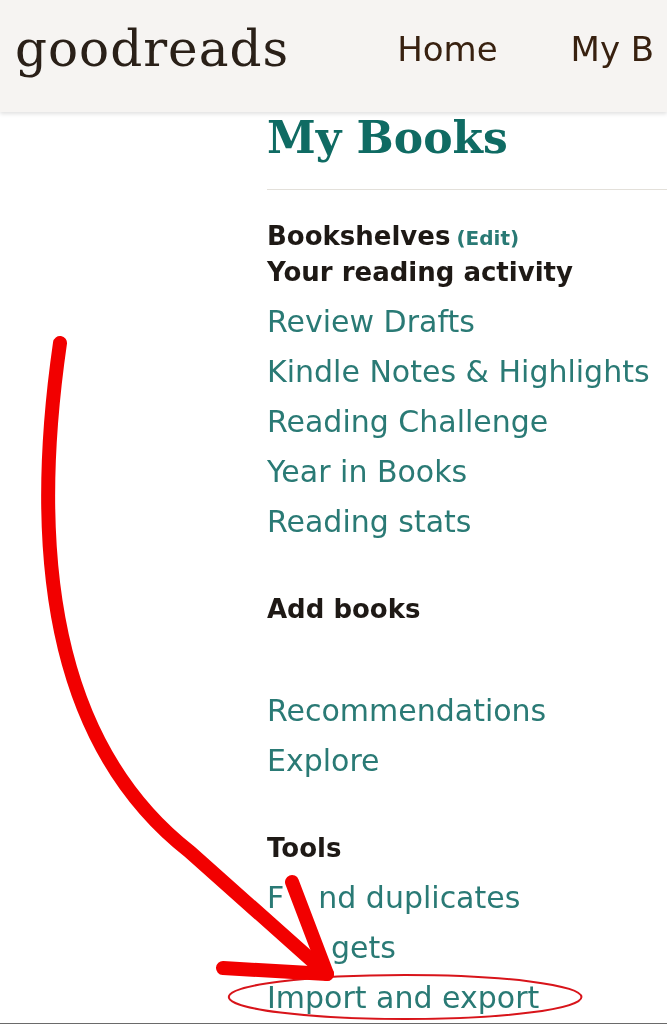 This screenshot has width=667, height=1024. Describe the element at coordinates (152, 49) in the screenshot. I see `site-logo: goodreads` at that location.